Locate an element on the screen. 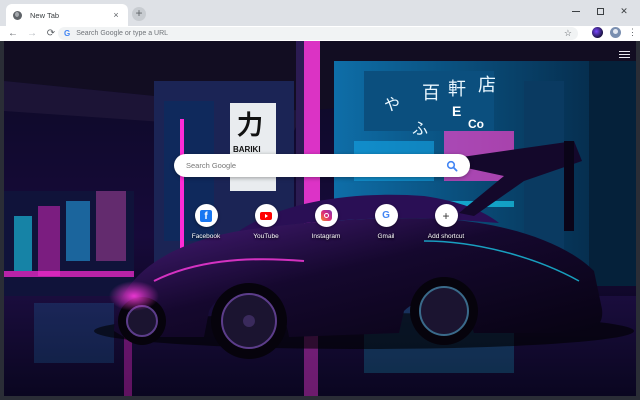  search-icon is located at coordinates (452, 166).